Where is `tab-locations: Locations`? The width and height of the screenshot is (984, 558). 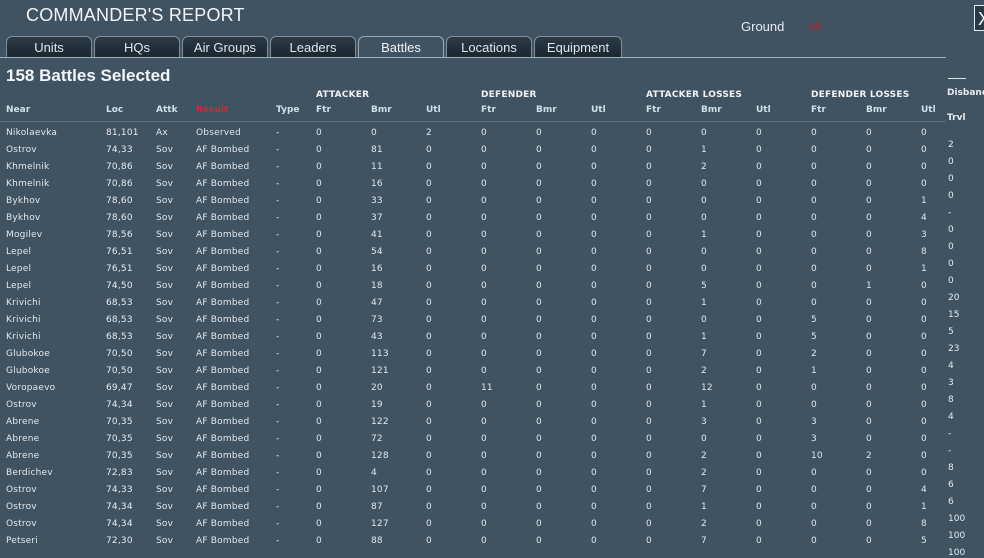 tab-locations: Locations is located at coordinates (489, 46).